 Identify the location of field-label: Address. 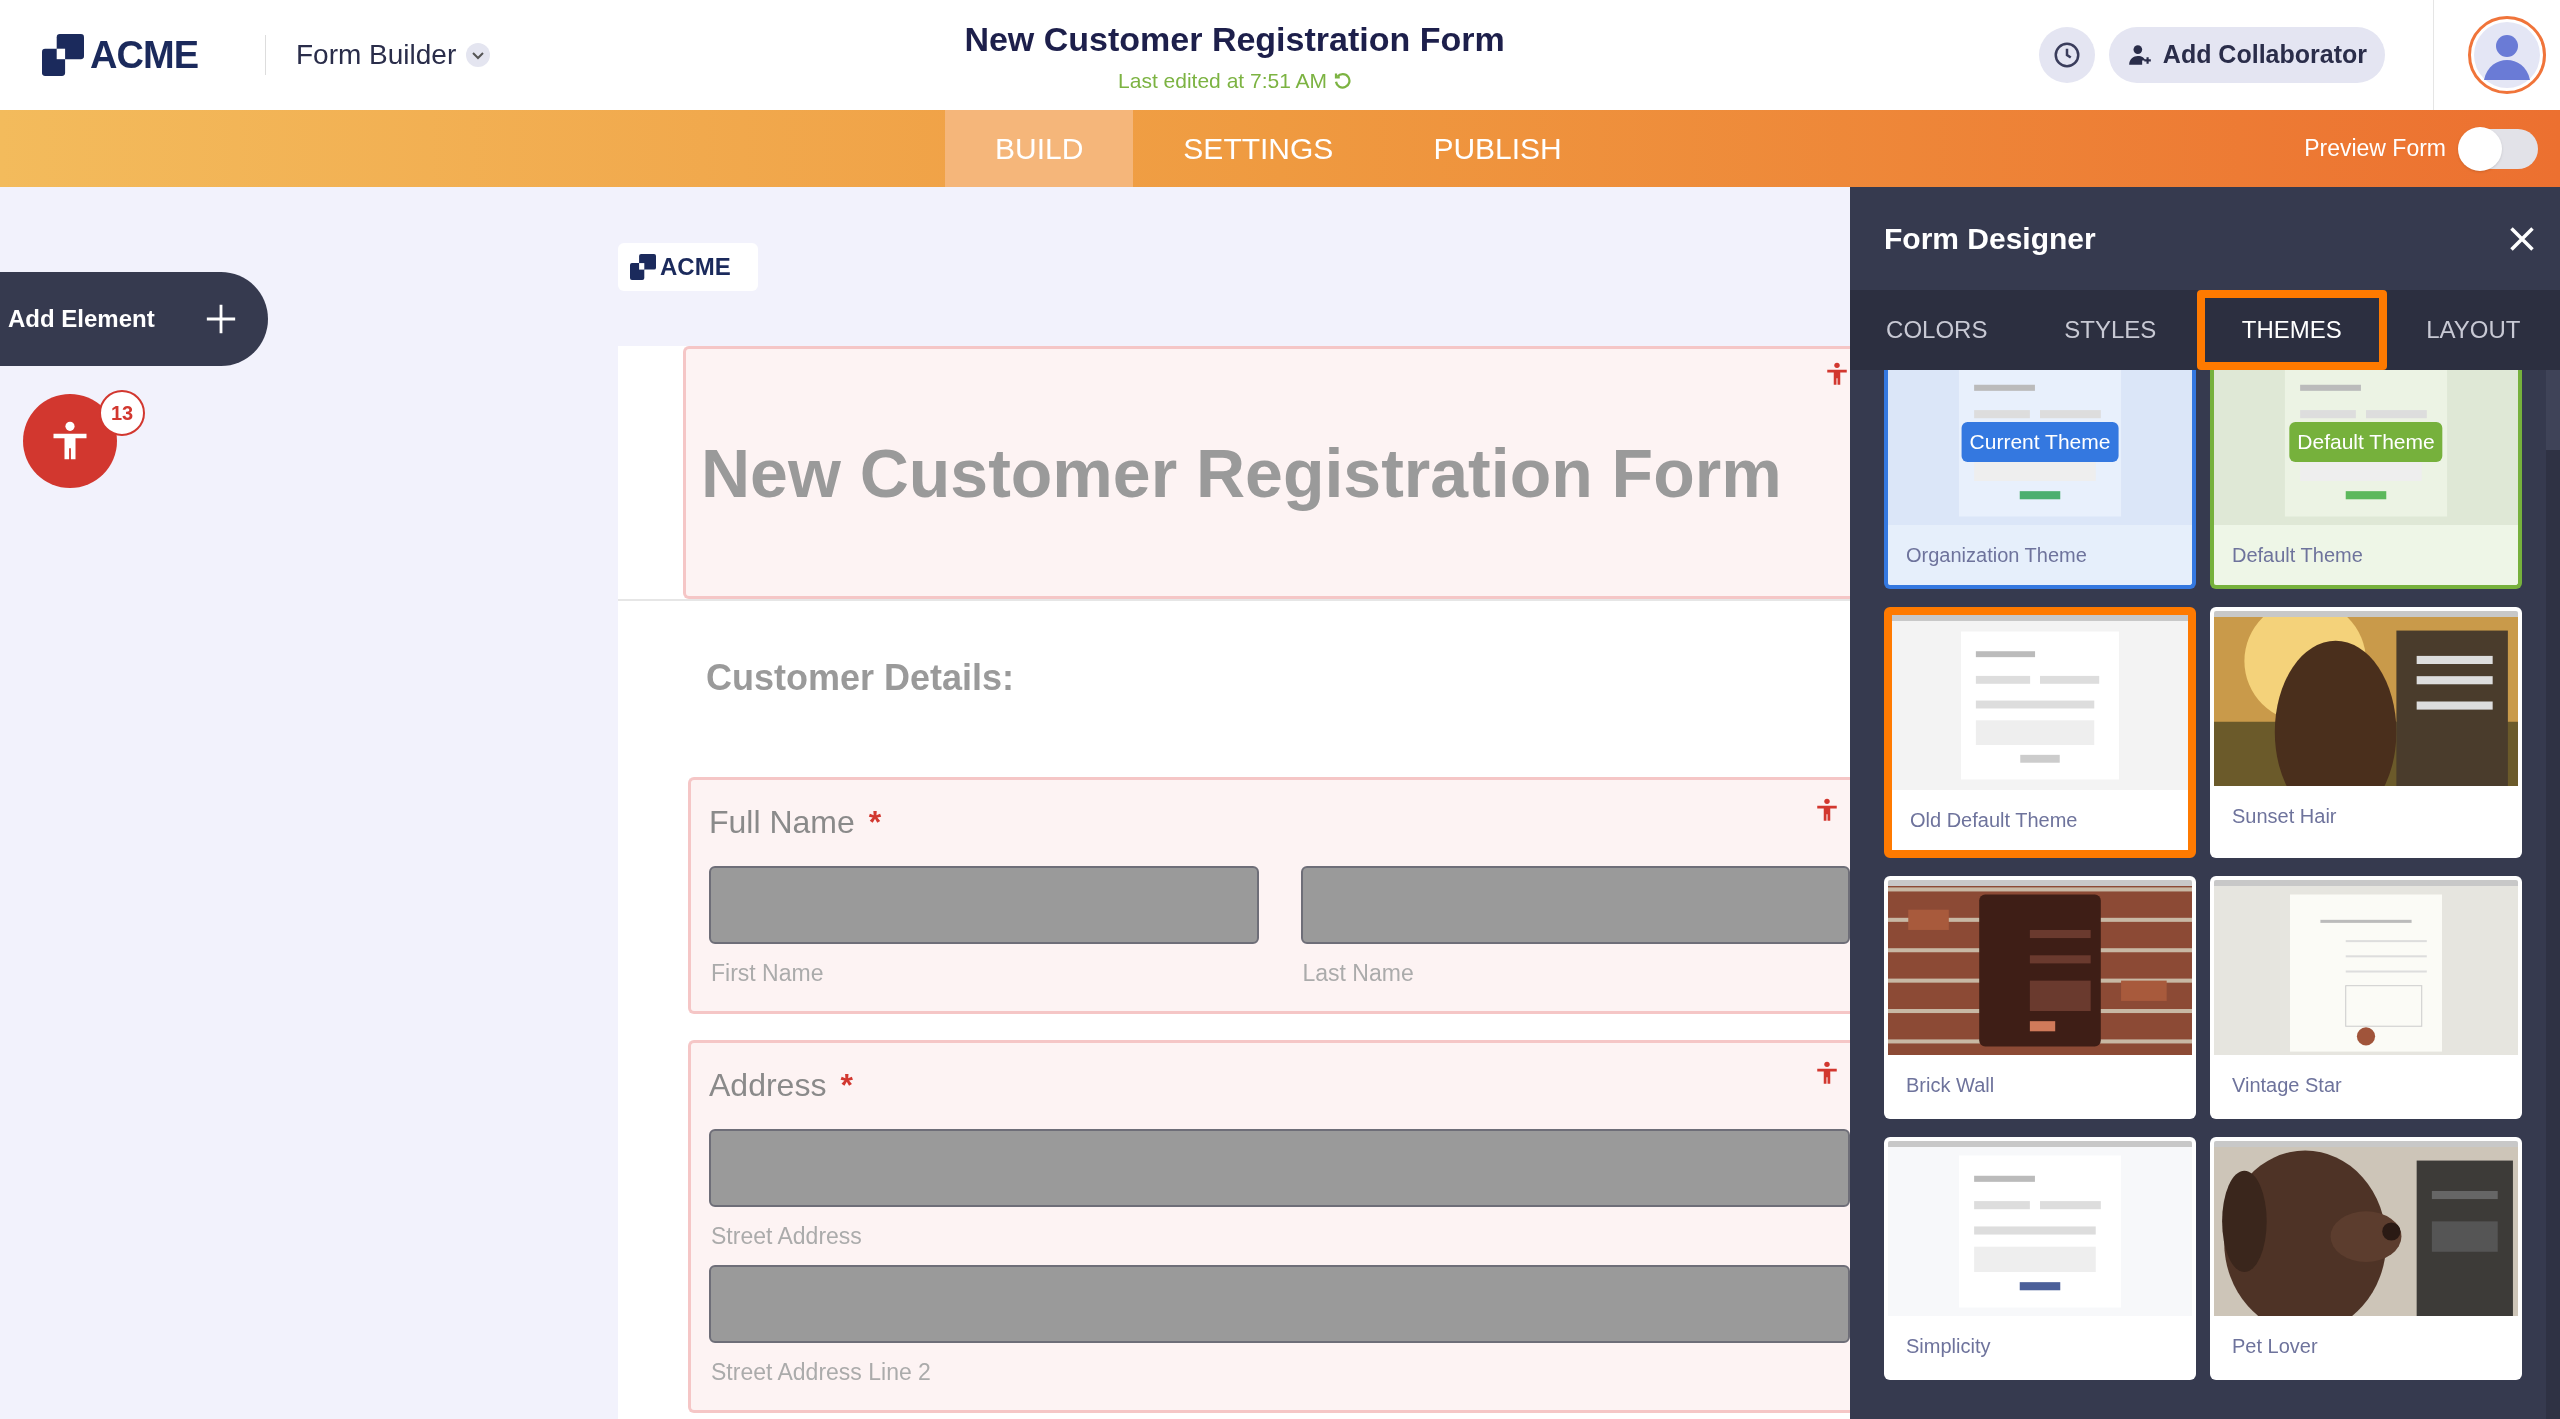
(768, 1085).